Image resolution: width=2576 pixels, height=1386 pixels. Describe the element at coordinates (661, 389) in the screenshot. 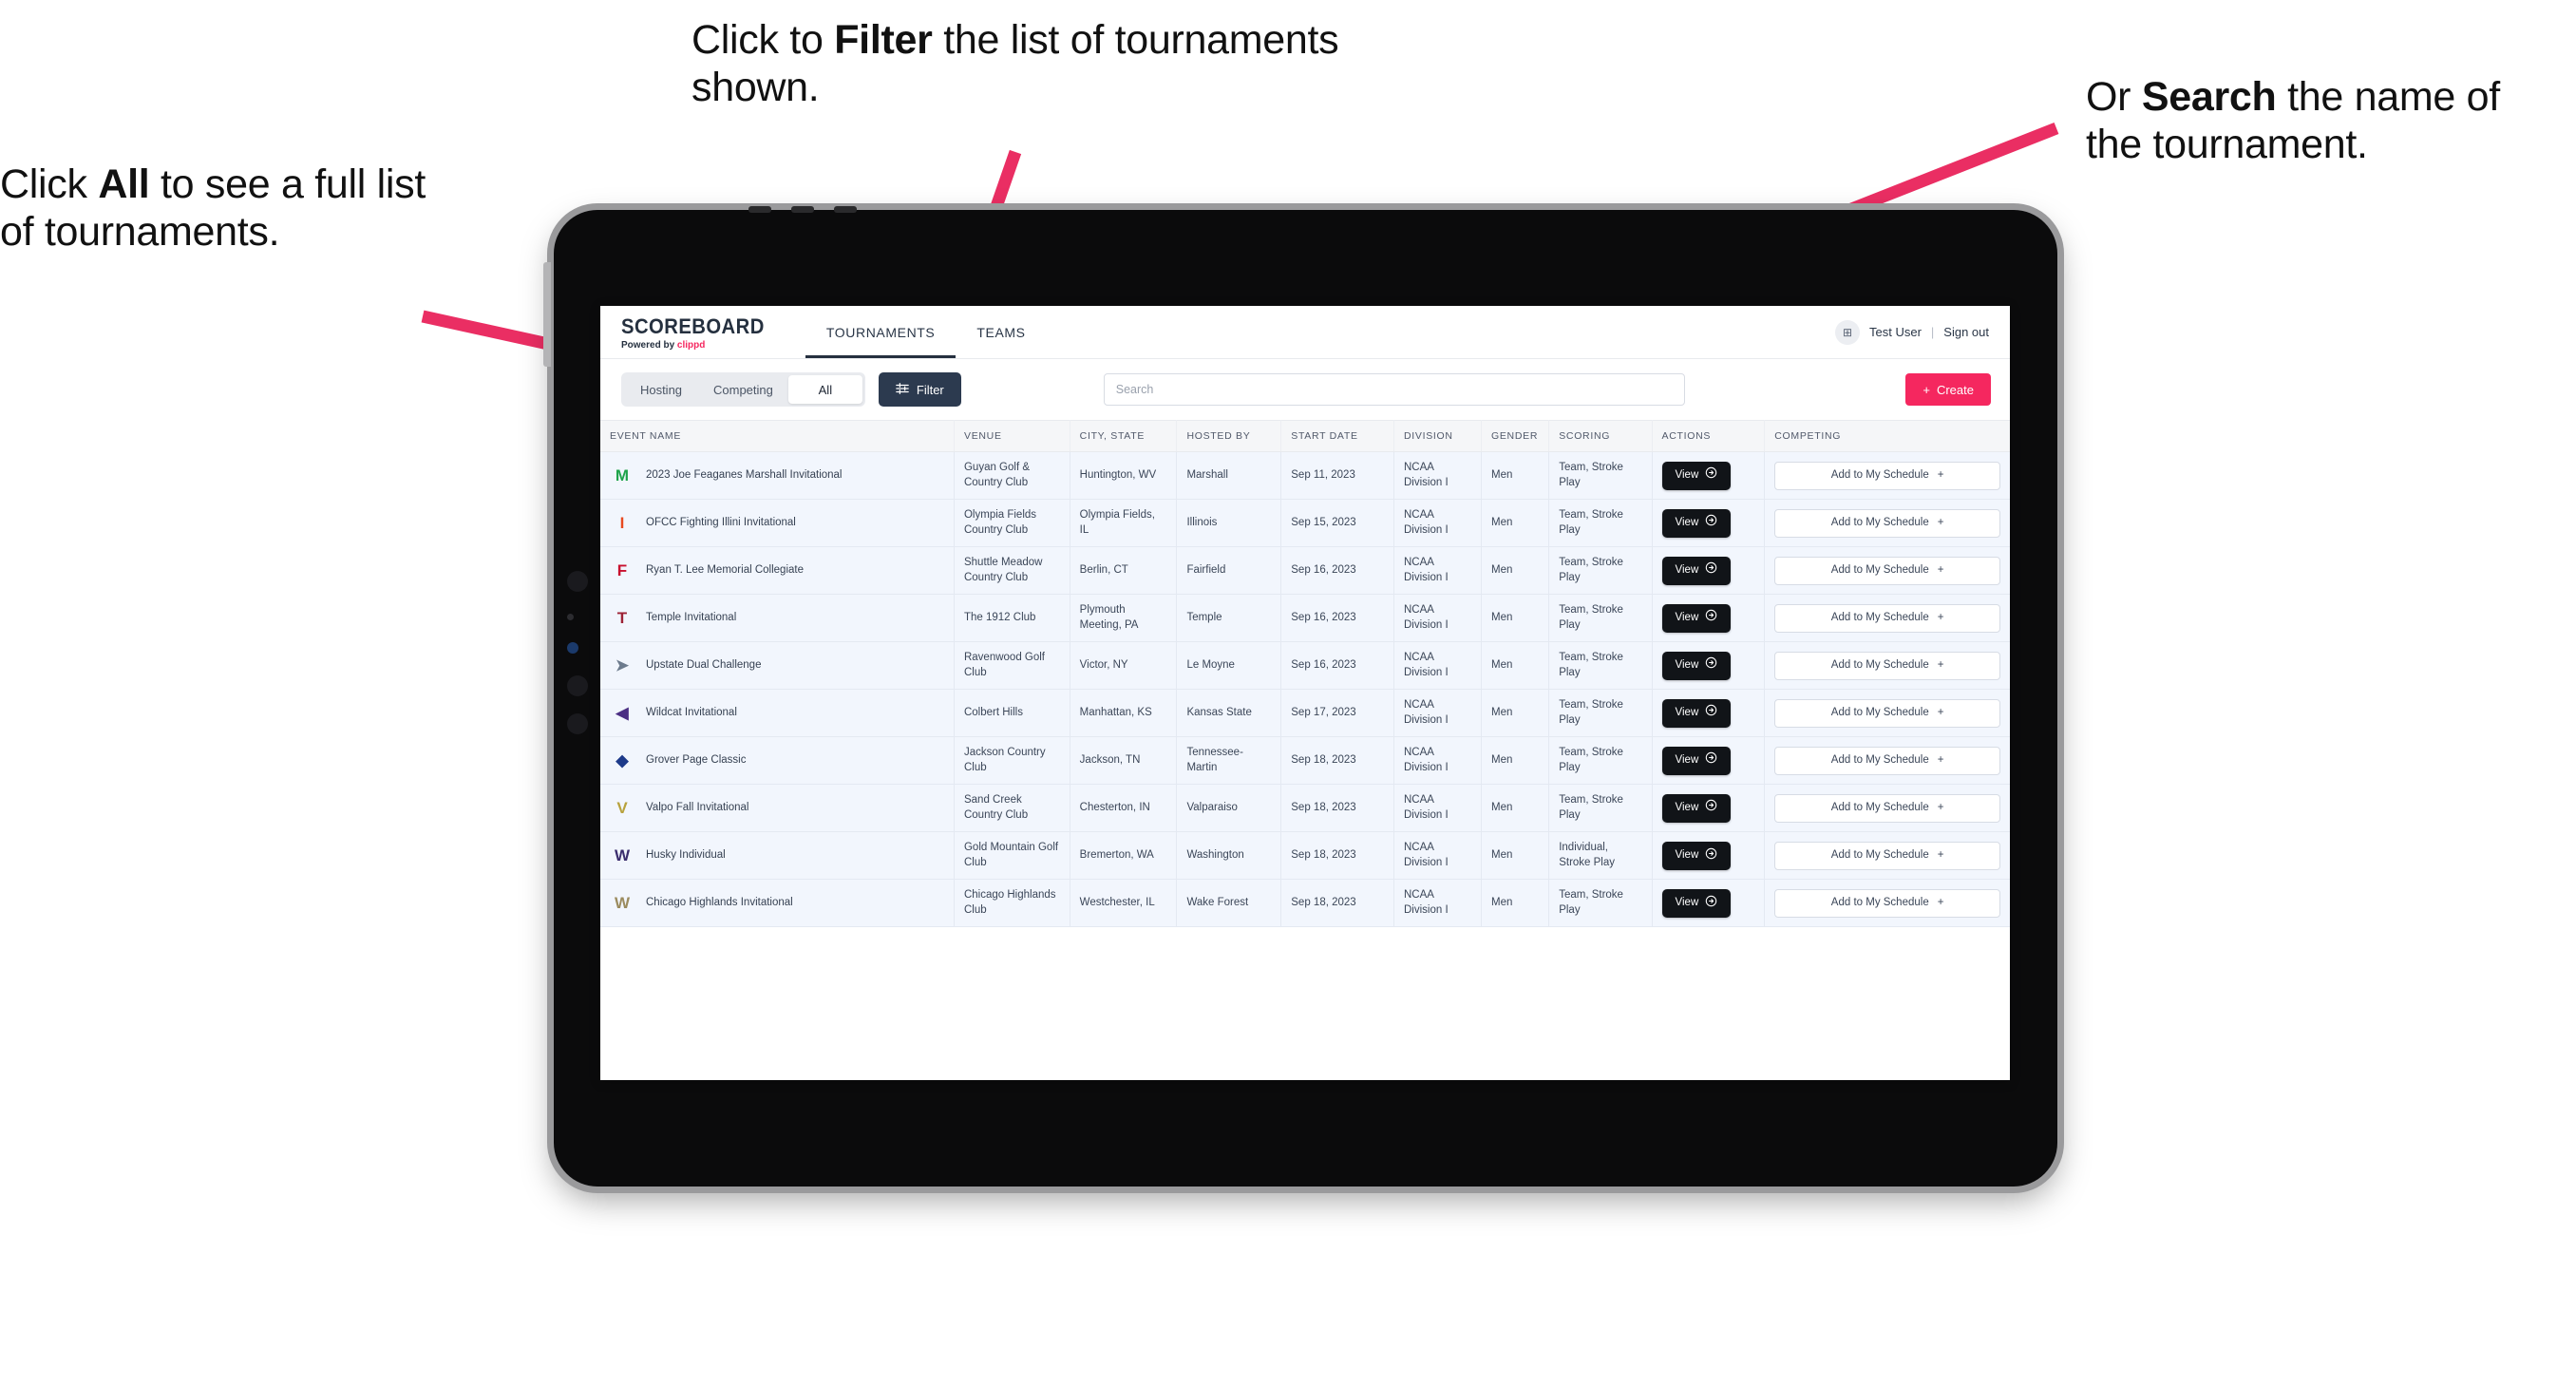

I see `segment-hosting: Hosting` at that location.